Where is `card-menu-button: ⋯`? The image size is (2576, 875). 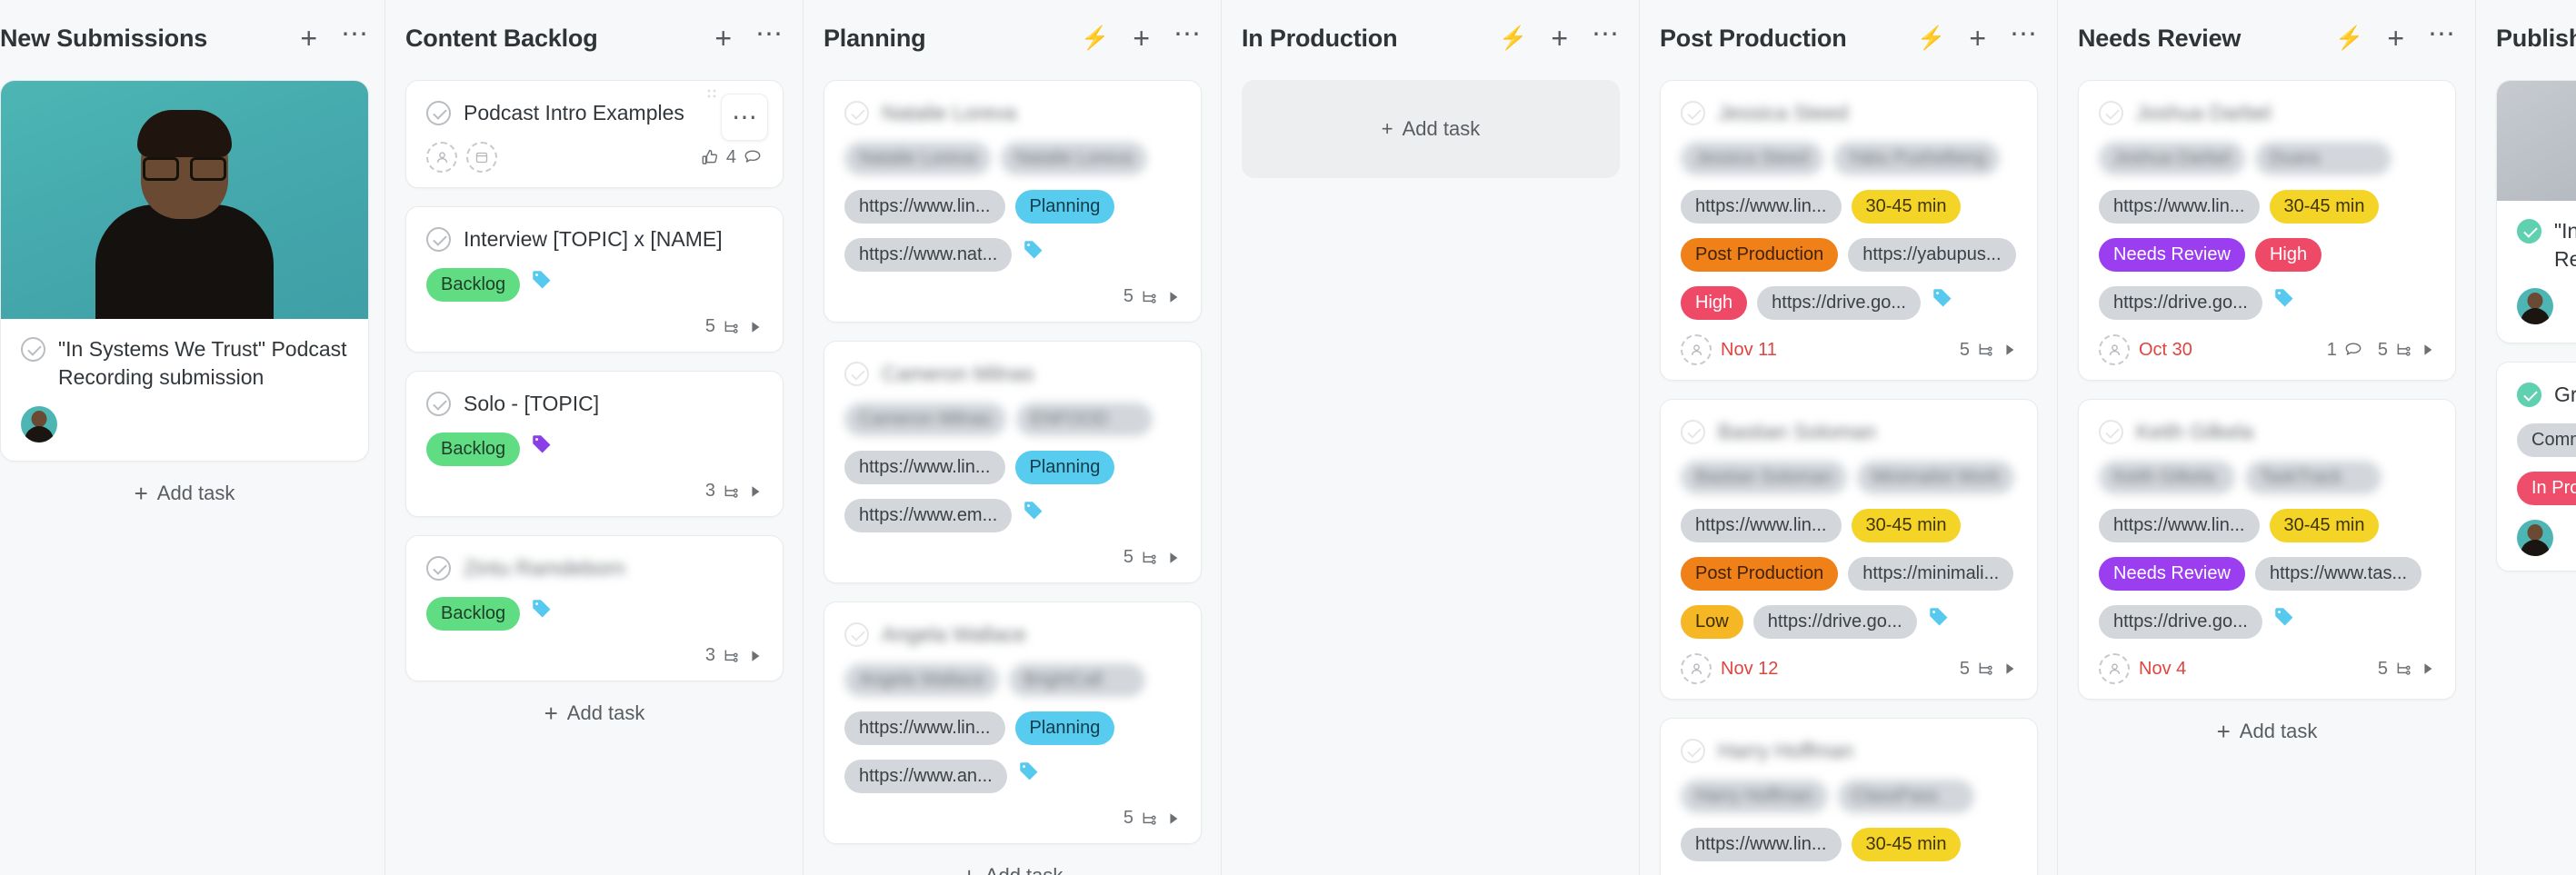 card-menu-button: ⋯ is located at coordinates (744, 117).